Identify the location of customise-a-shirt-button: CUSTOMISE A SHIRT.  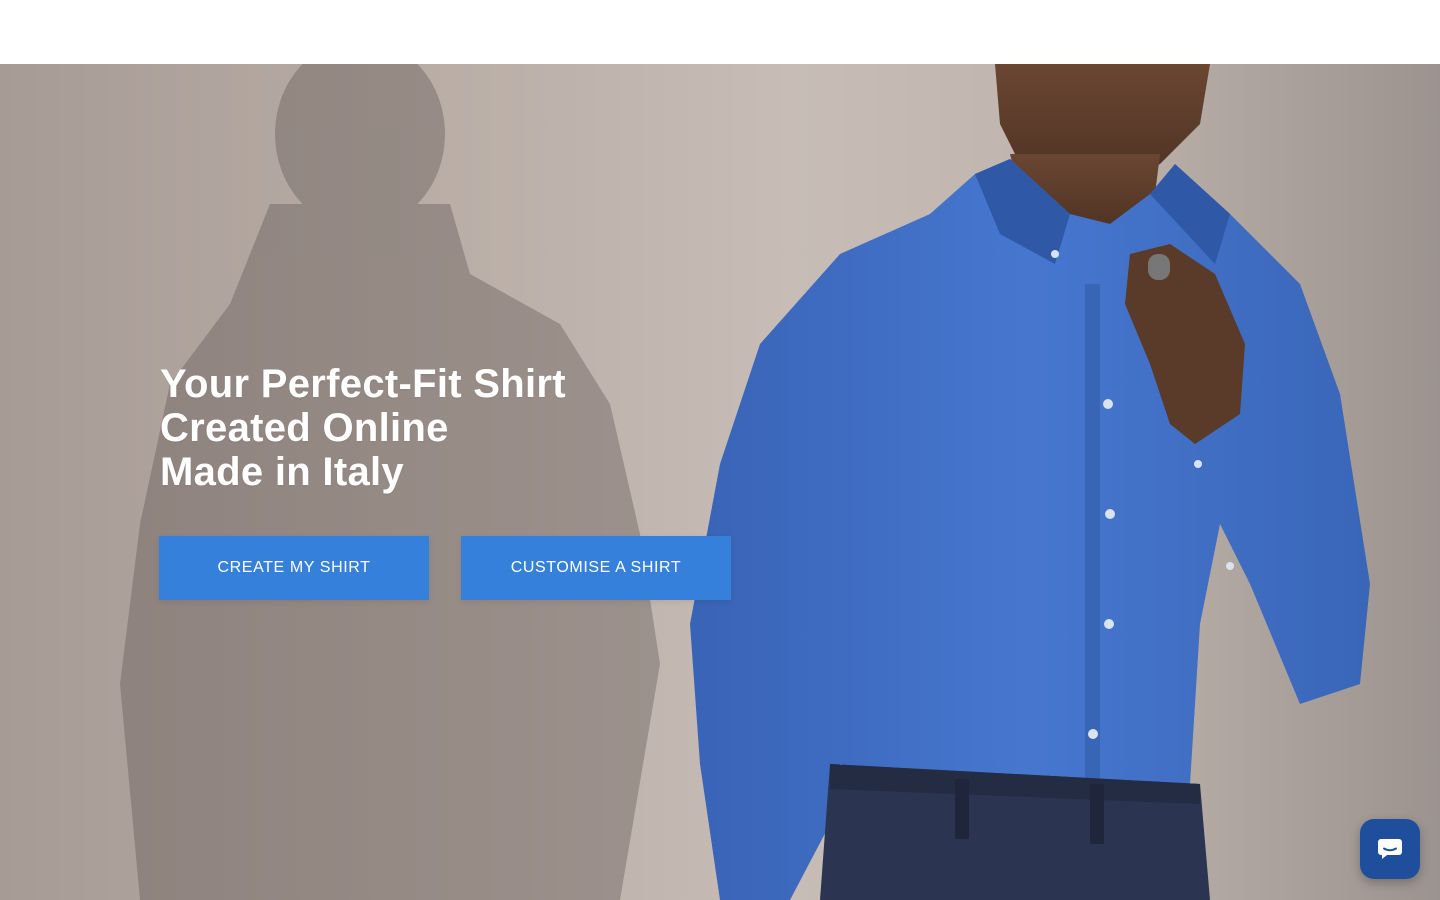
(596, 568).